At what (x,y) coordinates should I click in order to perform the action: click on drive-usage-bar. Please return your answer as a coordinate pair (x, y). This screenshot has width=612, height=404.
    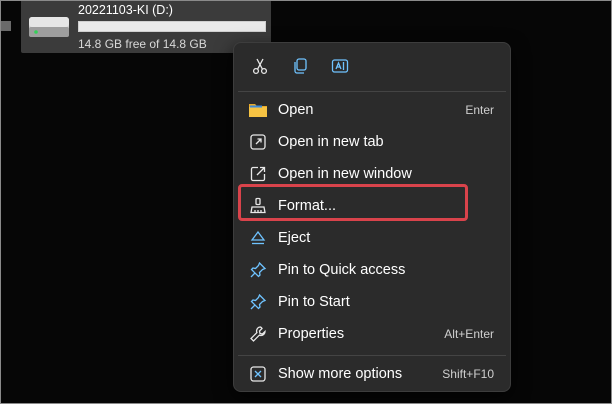
    Looking at the image, I should click on (172, 26).